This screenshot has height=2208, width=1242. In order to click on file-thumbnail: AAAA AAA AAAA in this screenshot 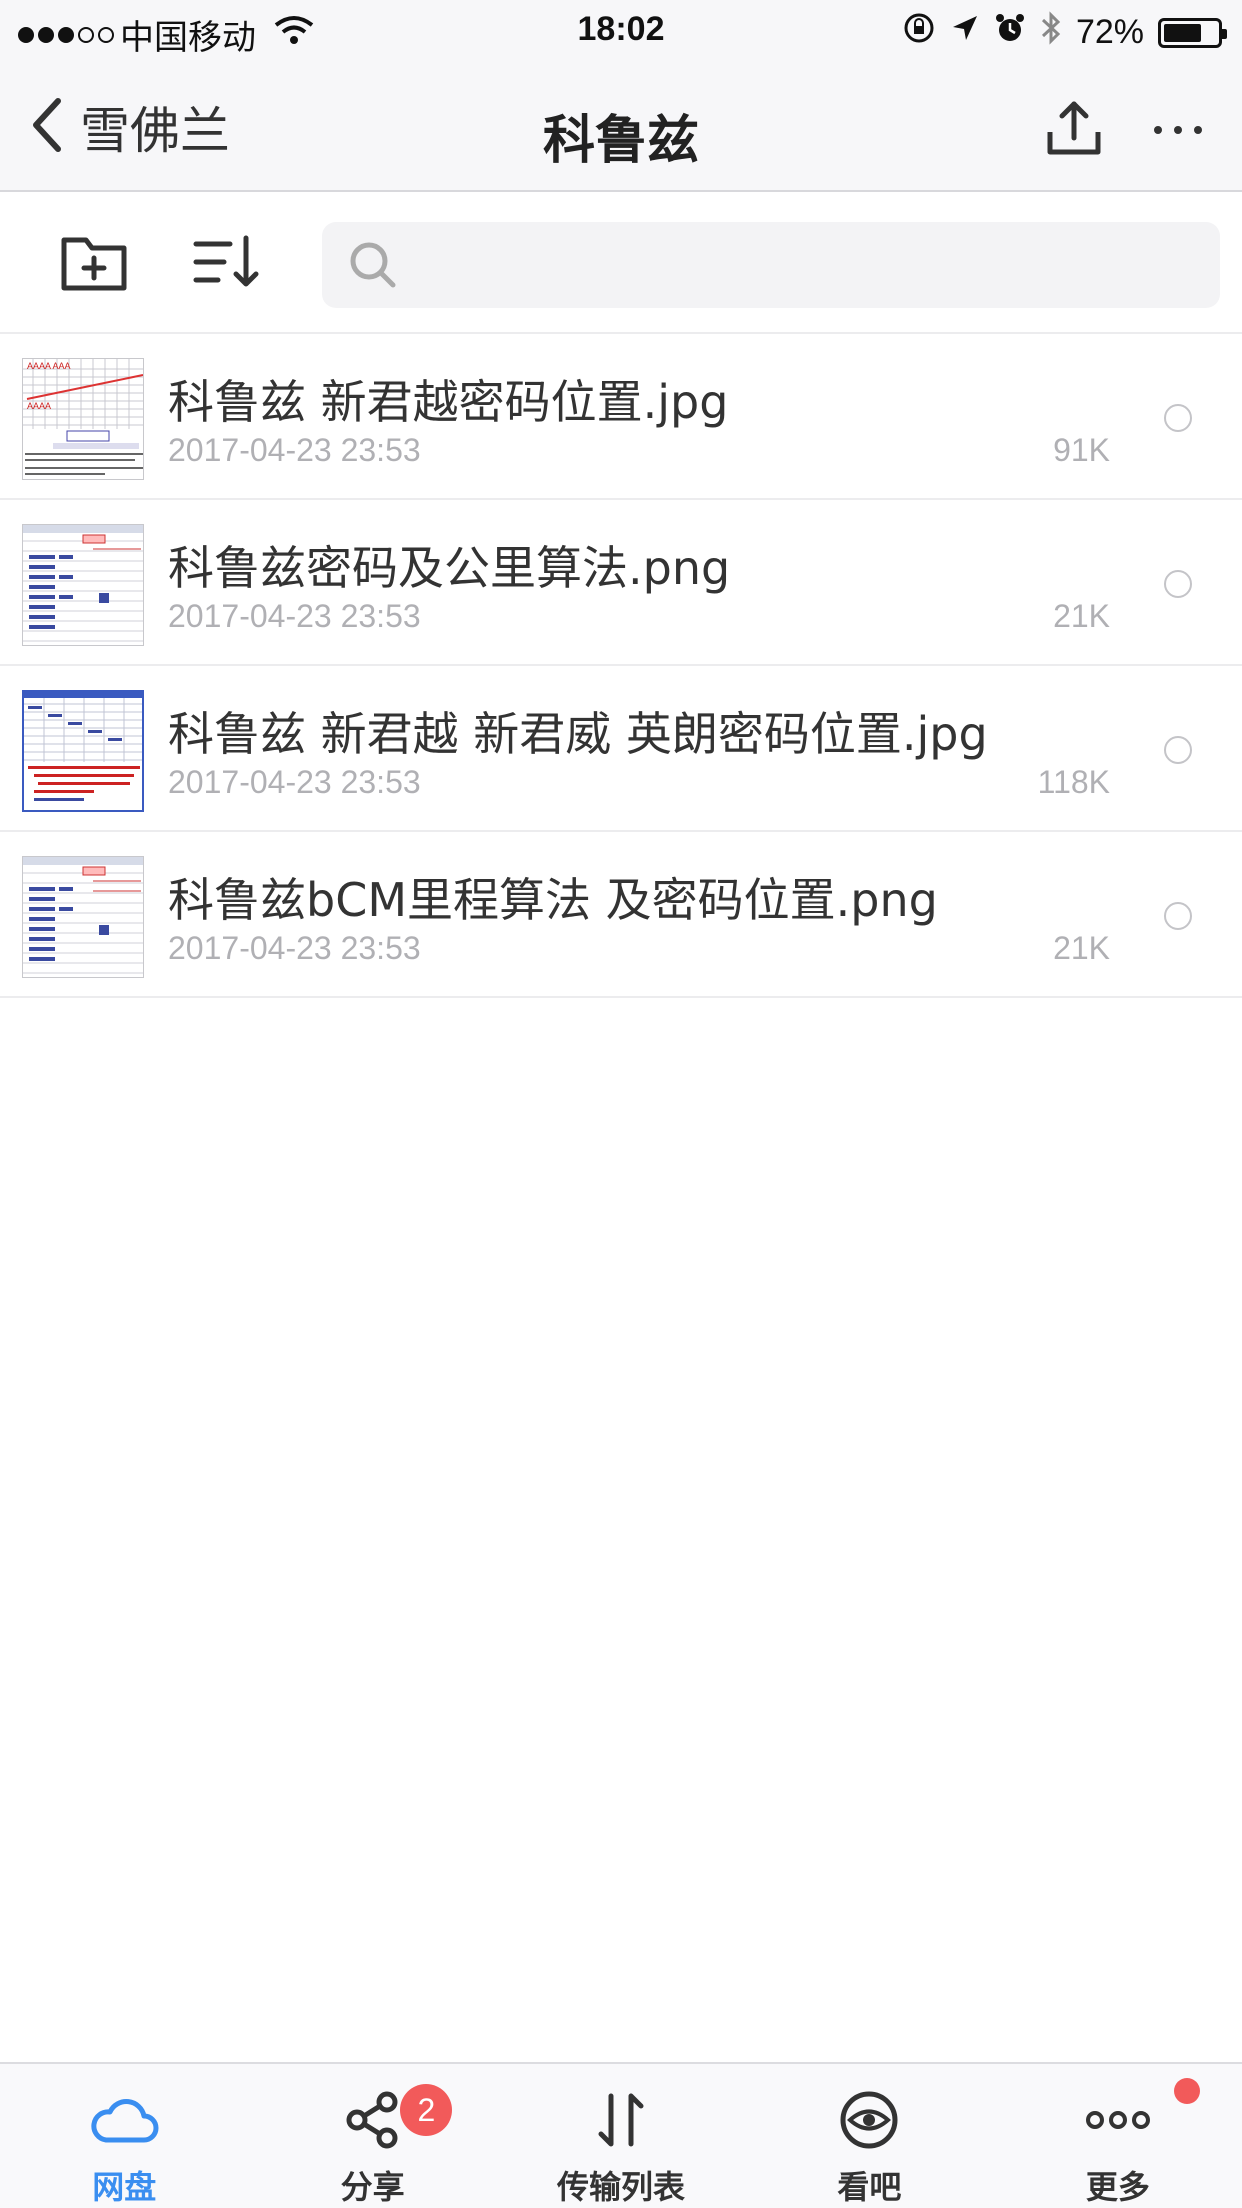, I will do `click(83, 419)`.